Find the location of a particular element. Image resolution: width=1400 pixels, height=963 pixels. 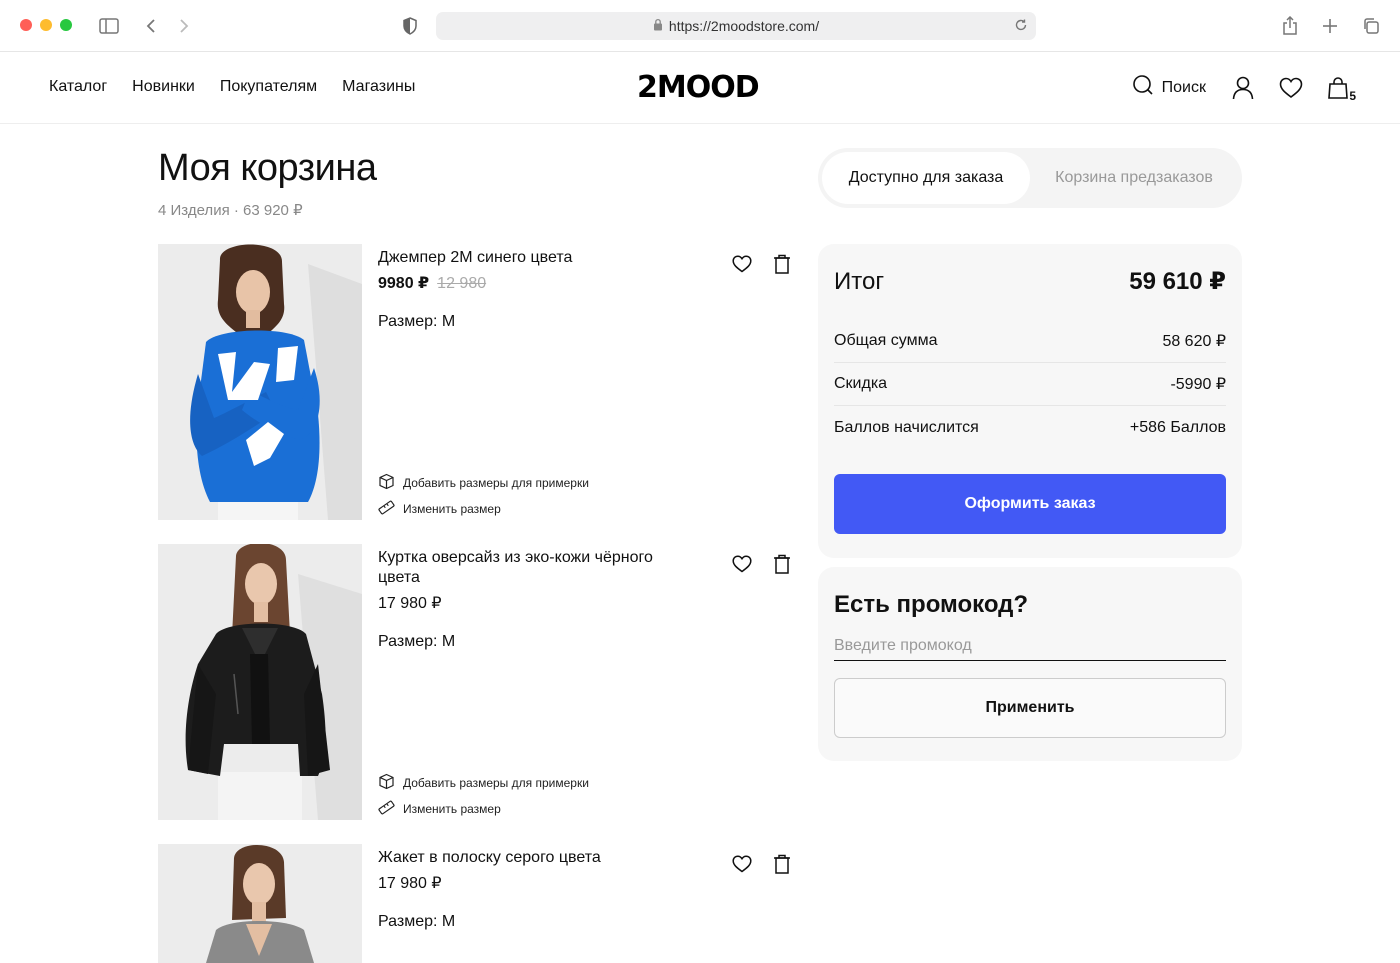

summary-row-value: -5990 ₽ is located at coordinates (1198, 384).